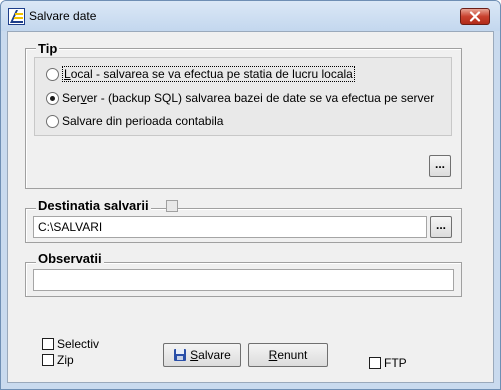 The height and width of the screenshot is (390, 501). Describe the element at coordinates (70, 258) in the screenshot. I see `observatii-group-label: Observatii` at that location.